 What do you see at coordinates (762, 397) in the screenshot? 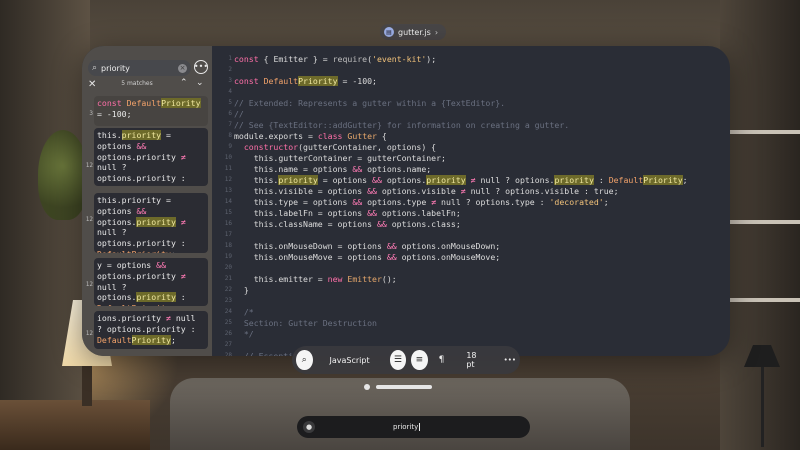
I see `background-floor-lamp` at bounding box center [762, 397].